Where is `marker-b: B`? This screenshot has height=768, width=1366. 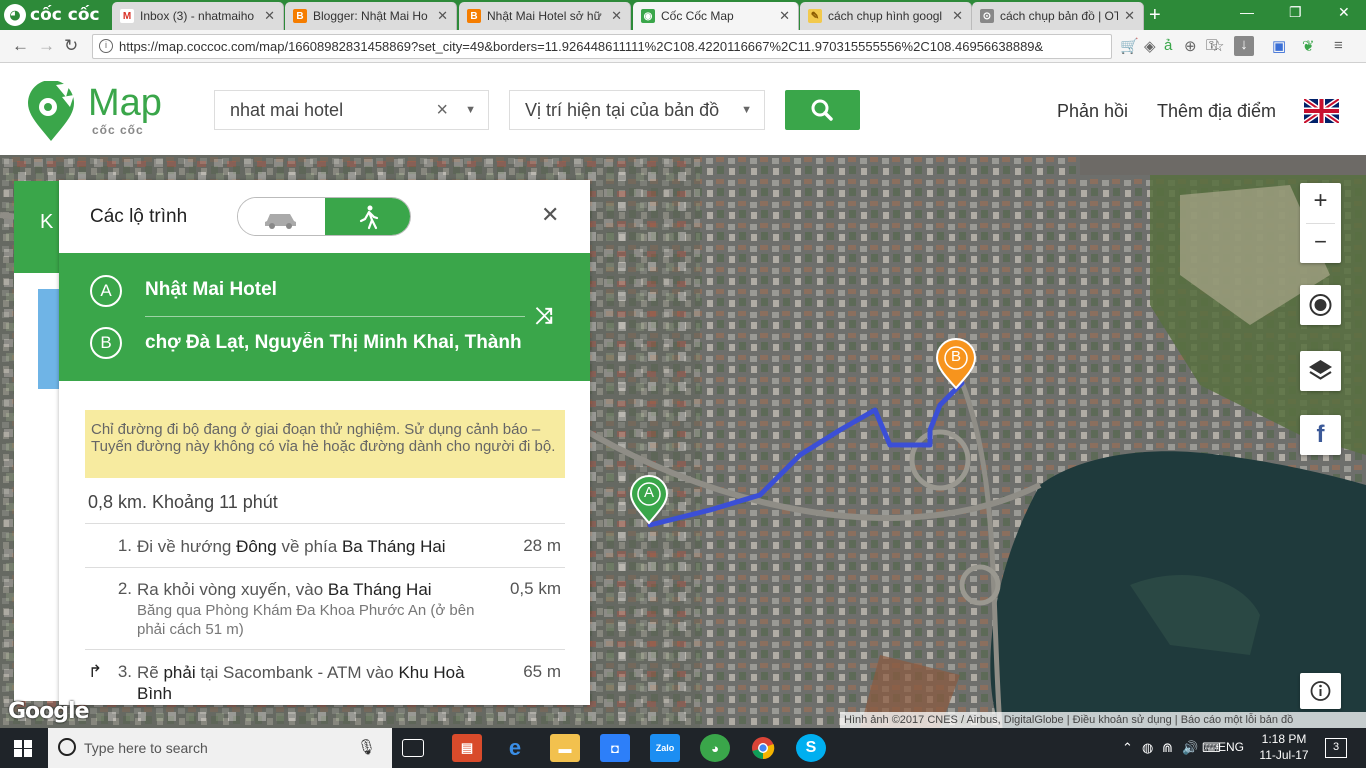 marker-b: B is located at coordinates (956, 364).